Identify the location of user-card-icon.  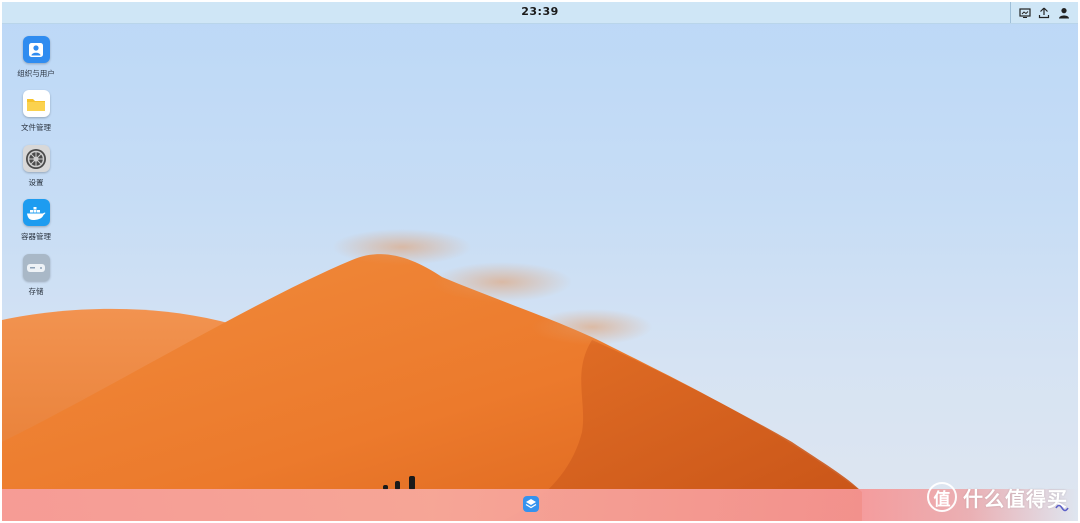
(36, 49).